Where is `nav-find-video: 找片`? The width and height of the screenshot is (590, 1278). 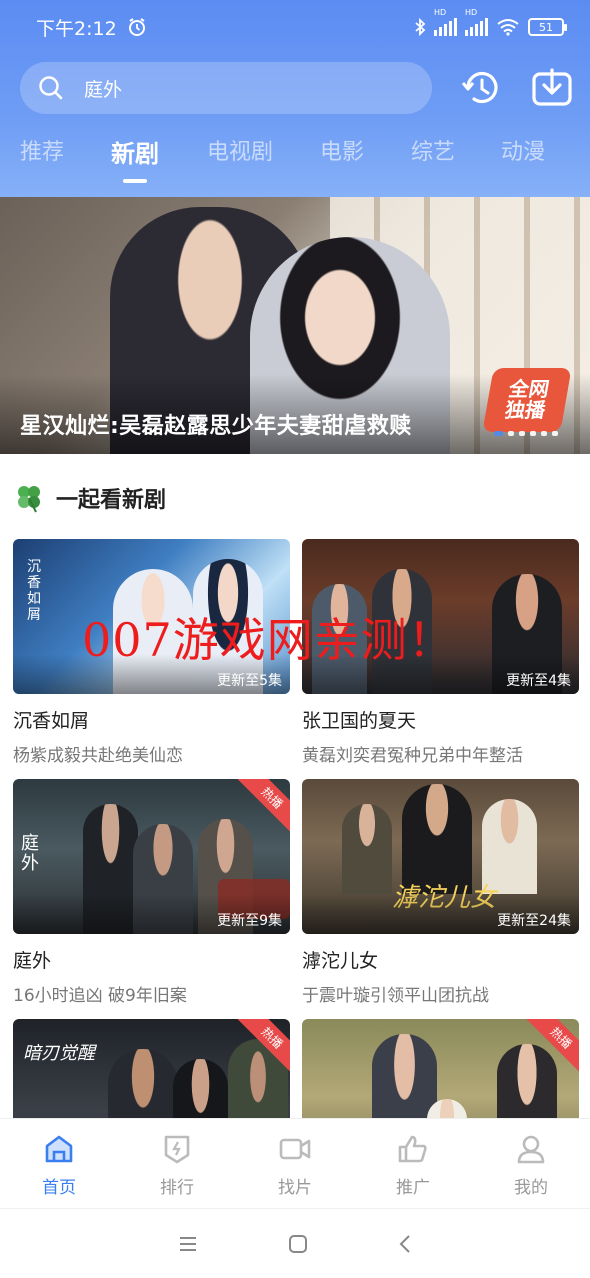
nav-find-video: 找片 is located at coordinates (295, 1163).